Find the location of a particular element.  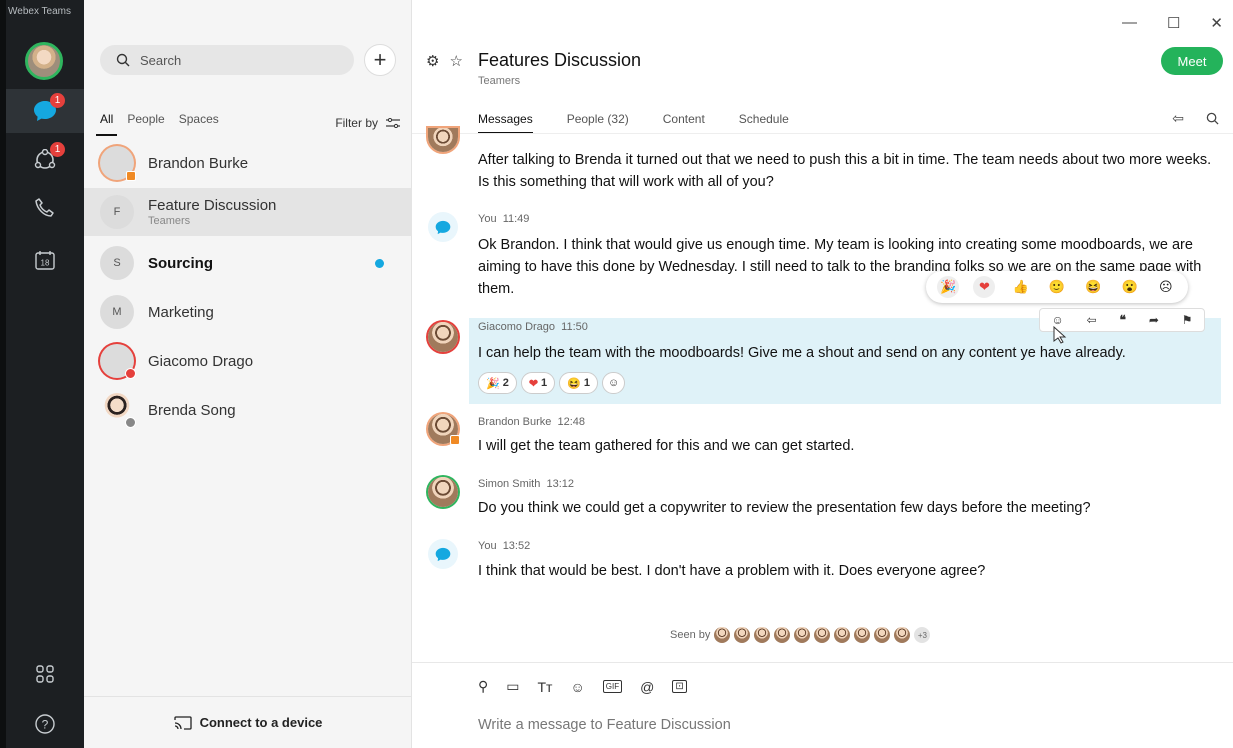

thumbs-up-emoji-icon: 👍 is located at coordinates (1021, 287).